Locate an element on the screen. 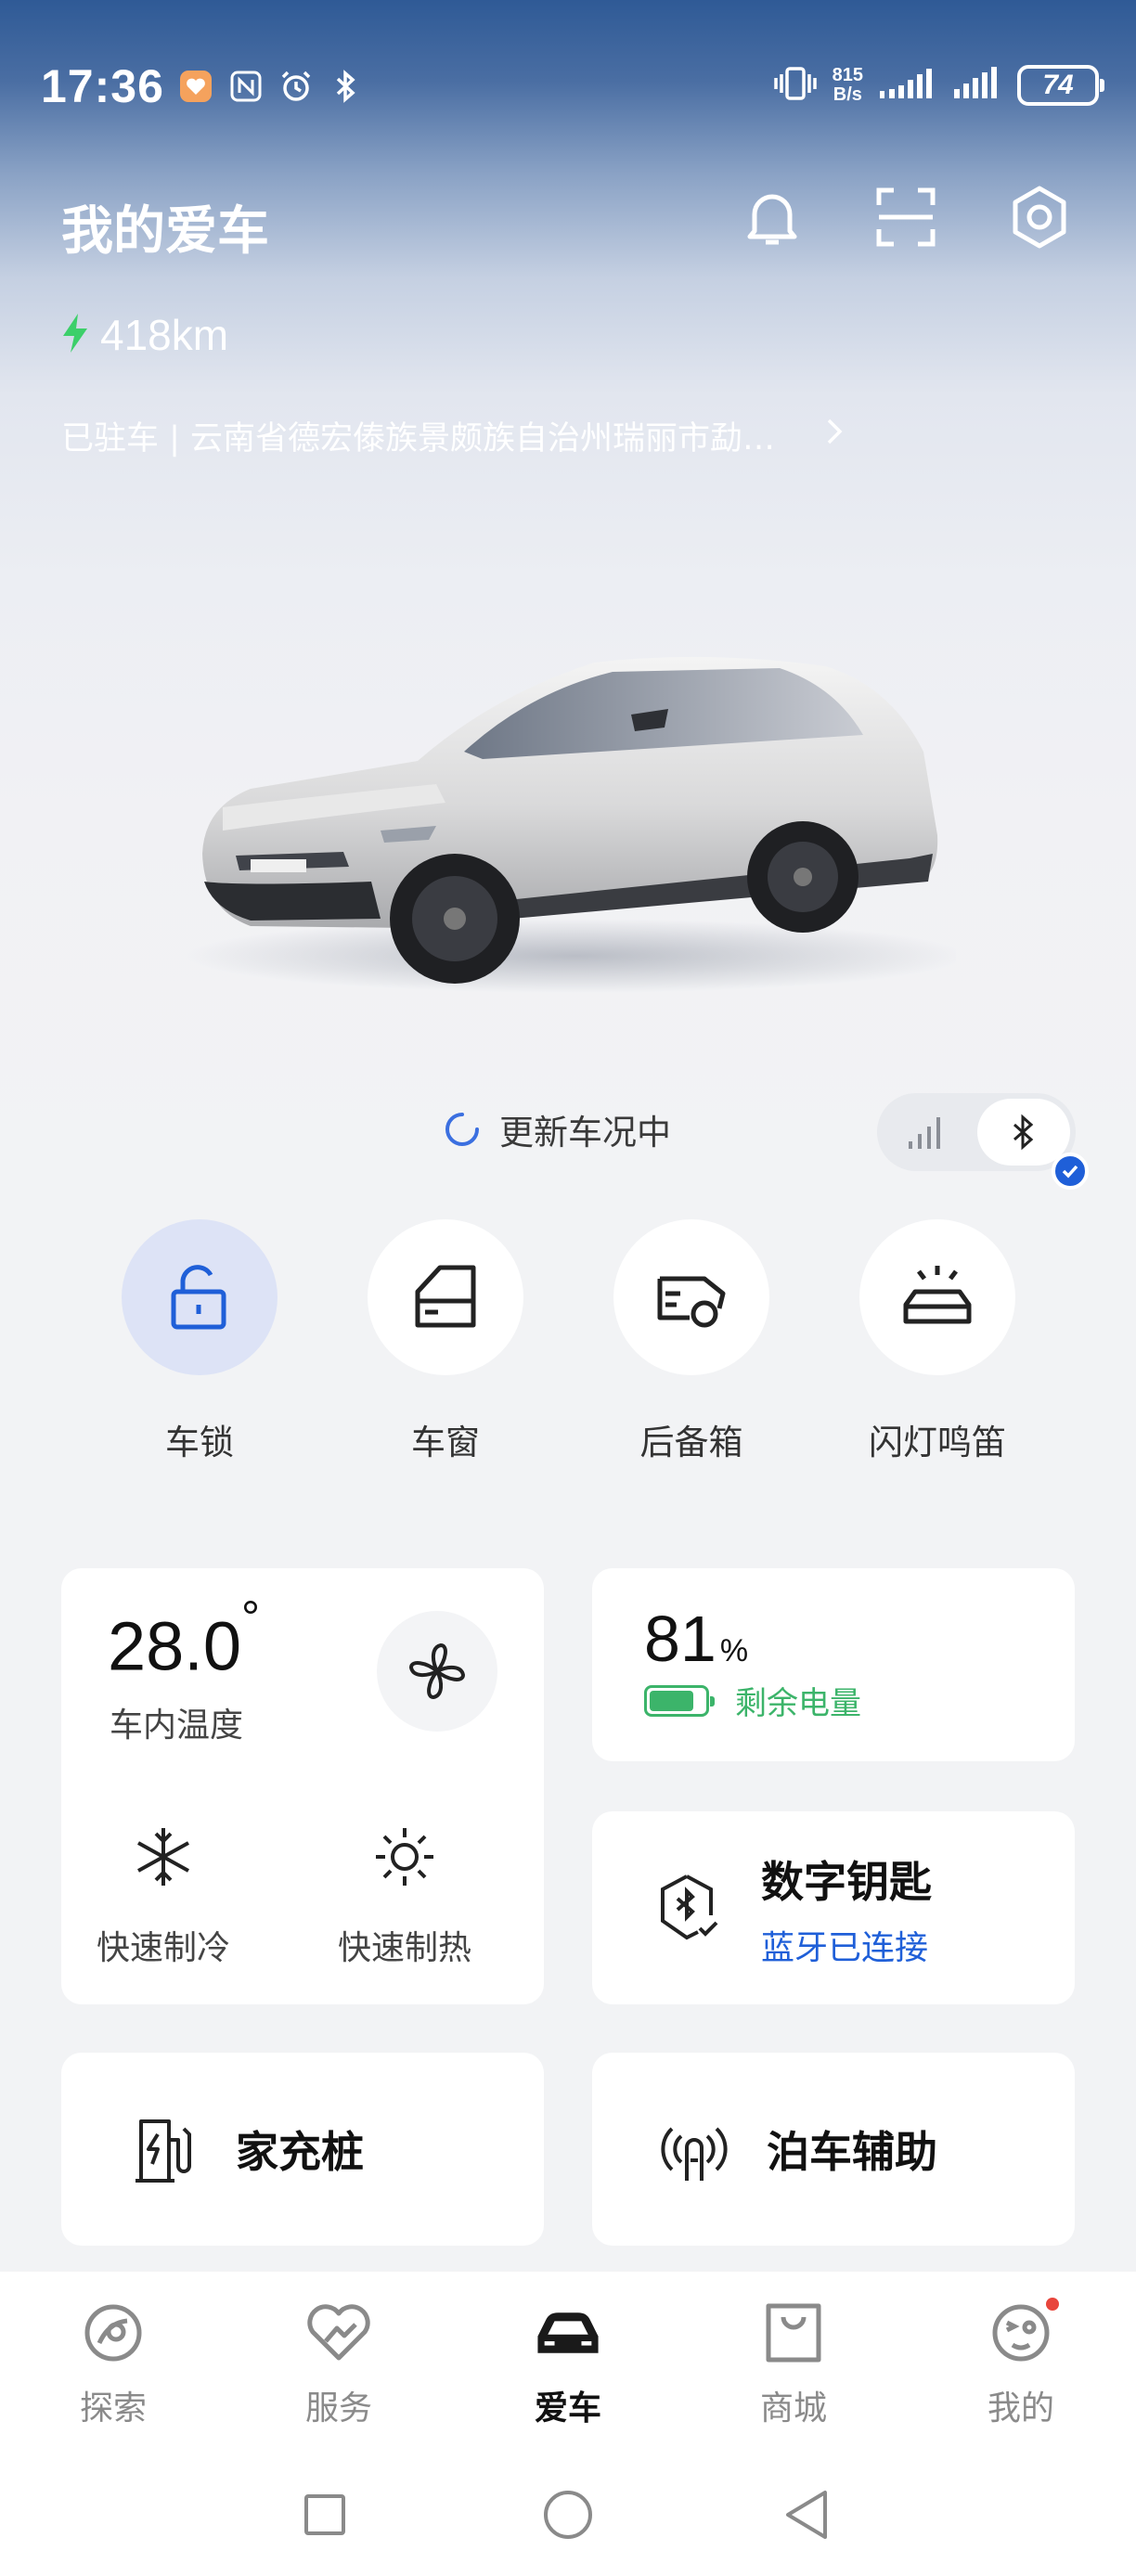  nfc-icon is located at coordinates (246, 87).